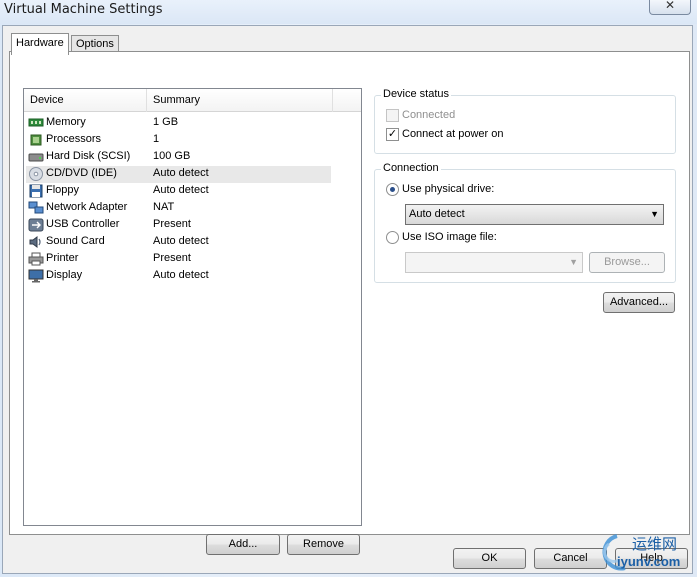  I want to click on hard-disk-icon, so click(36, 157).